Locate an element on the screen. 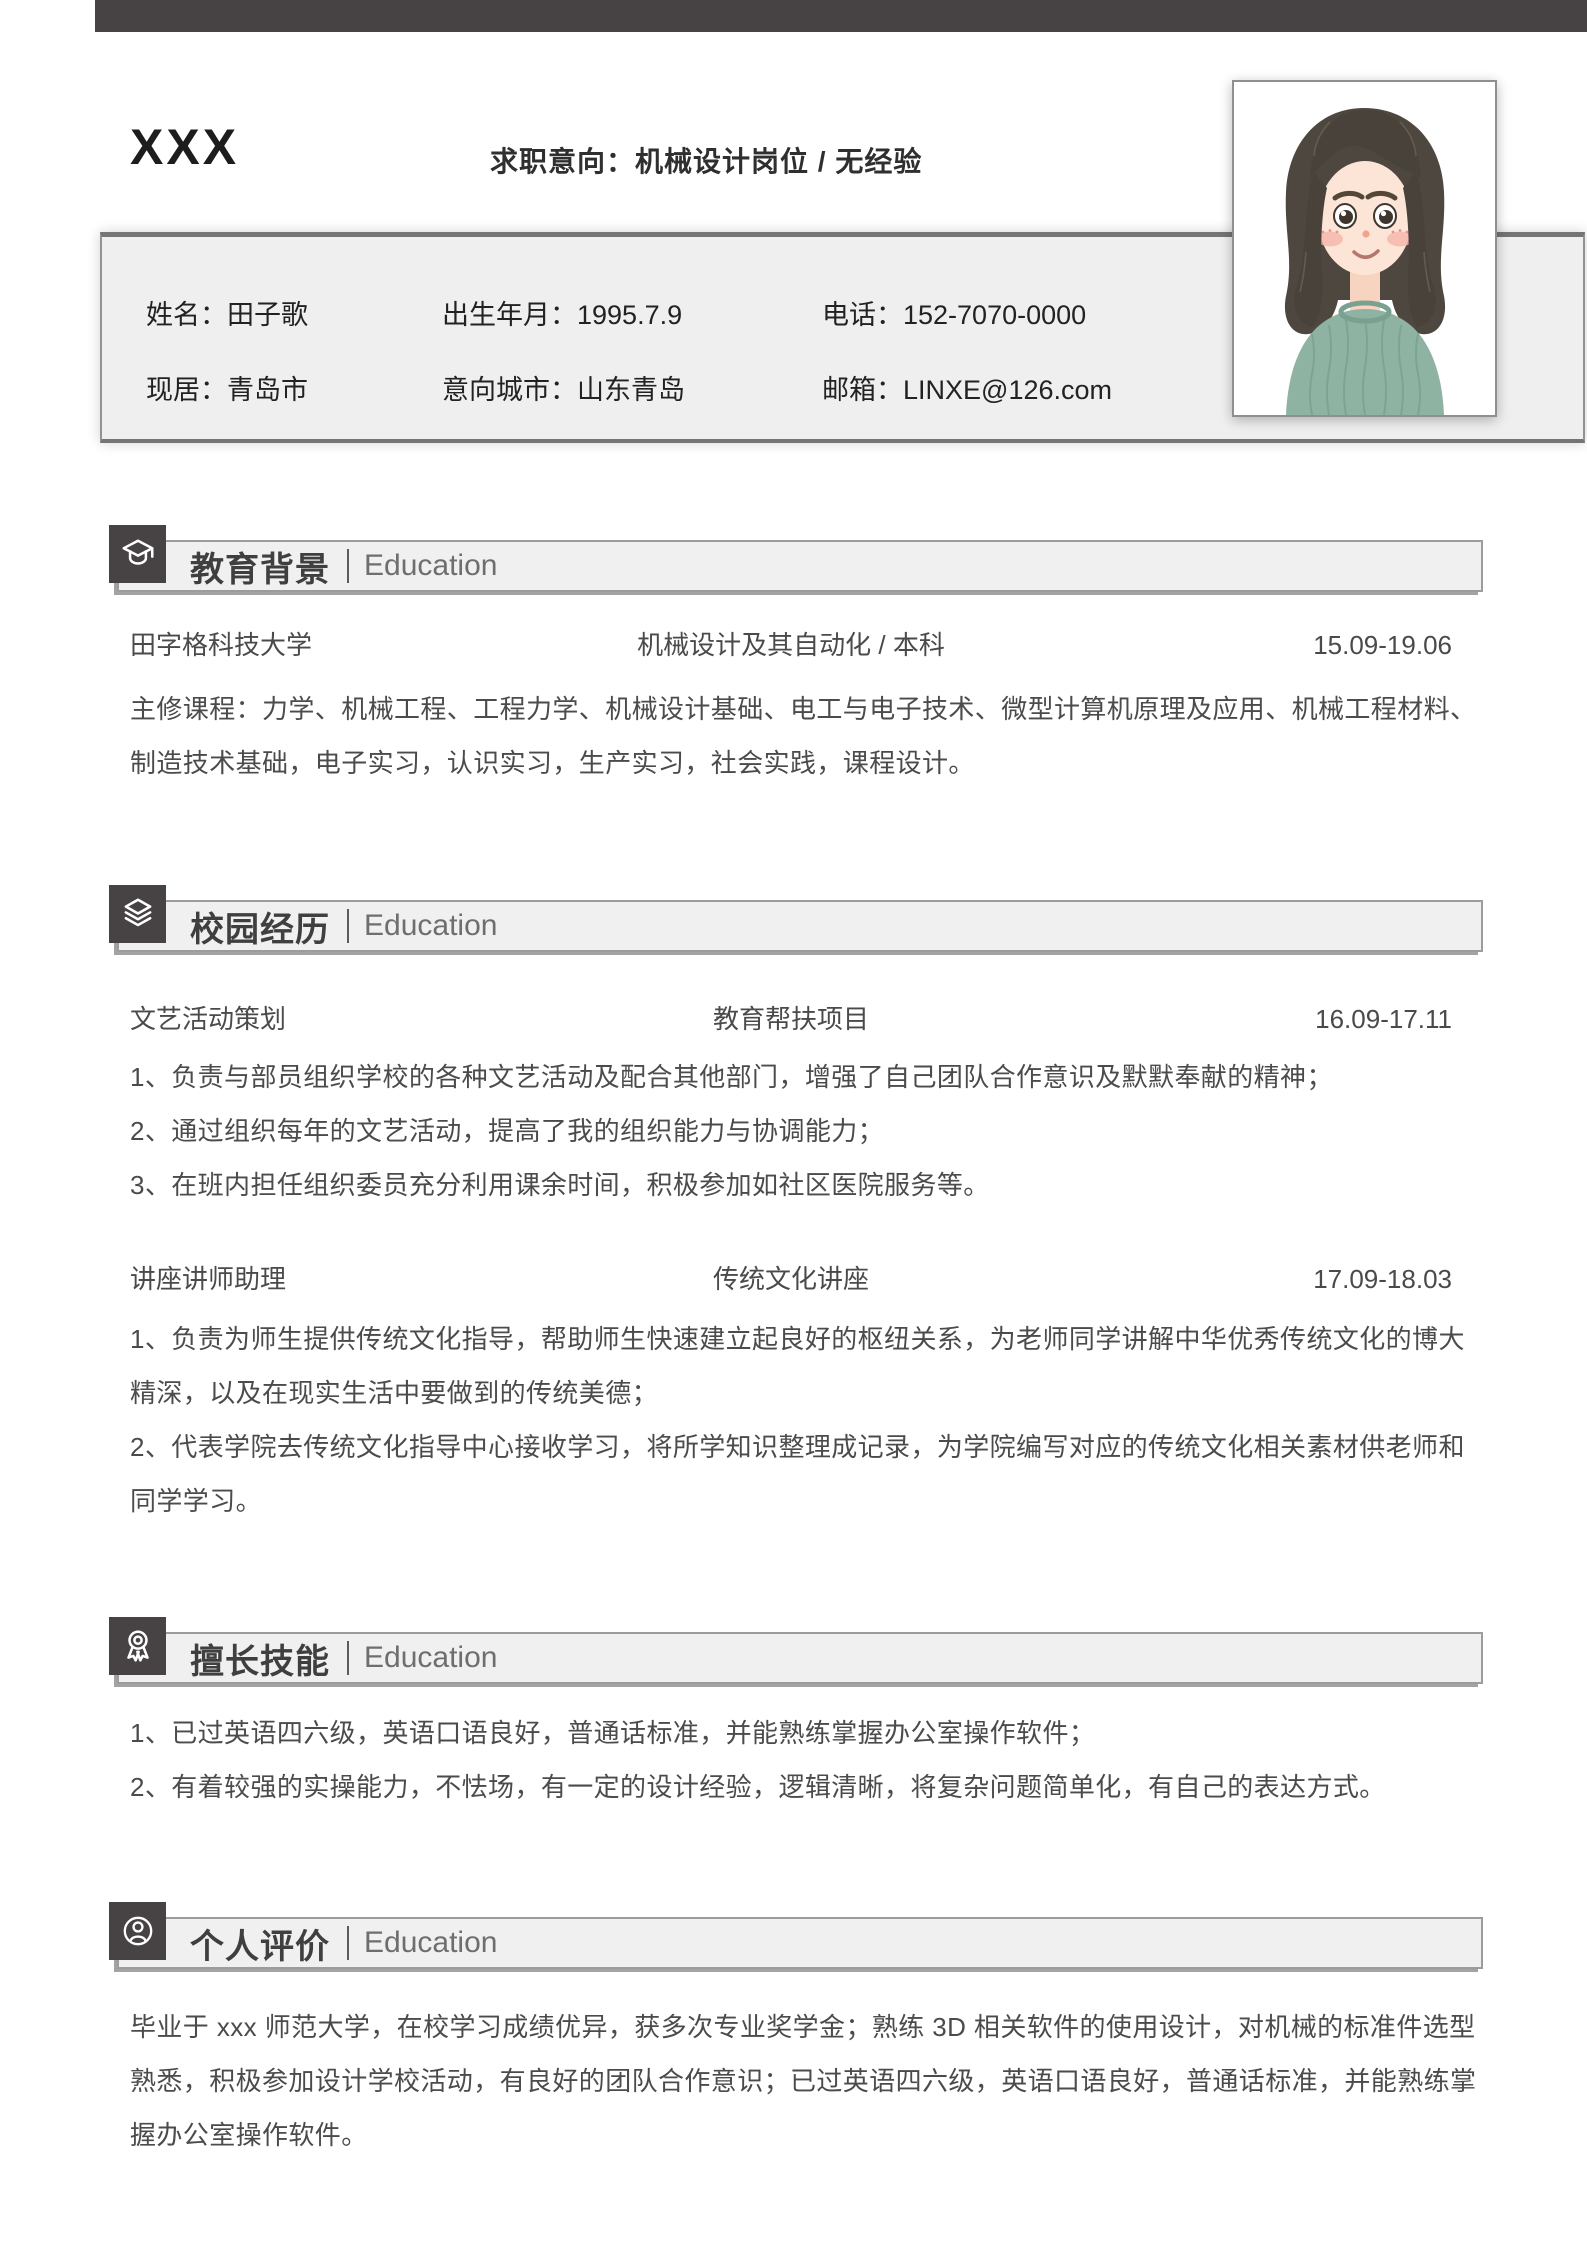 Image resolution: width=1587 pixels, height=2245 pixels. job-intent: 求职意向：机械设计岗位 / 无经验 is located at coordinates (706, 161).